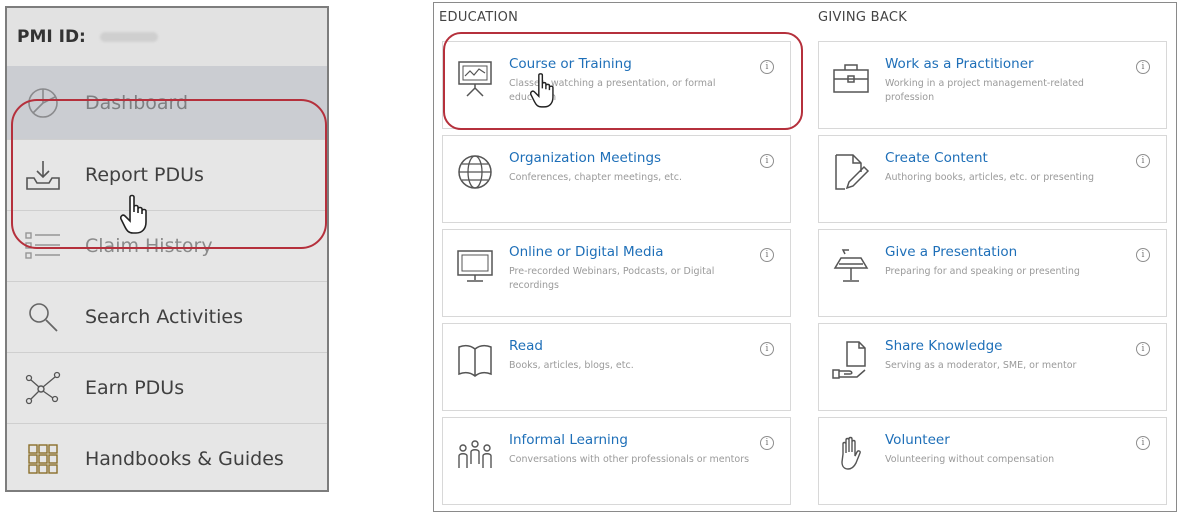 The width and height of the screenshot is (1182, 512). I want to click on report-pdus-icon, so click(43, 175).